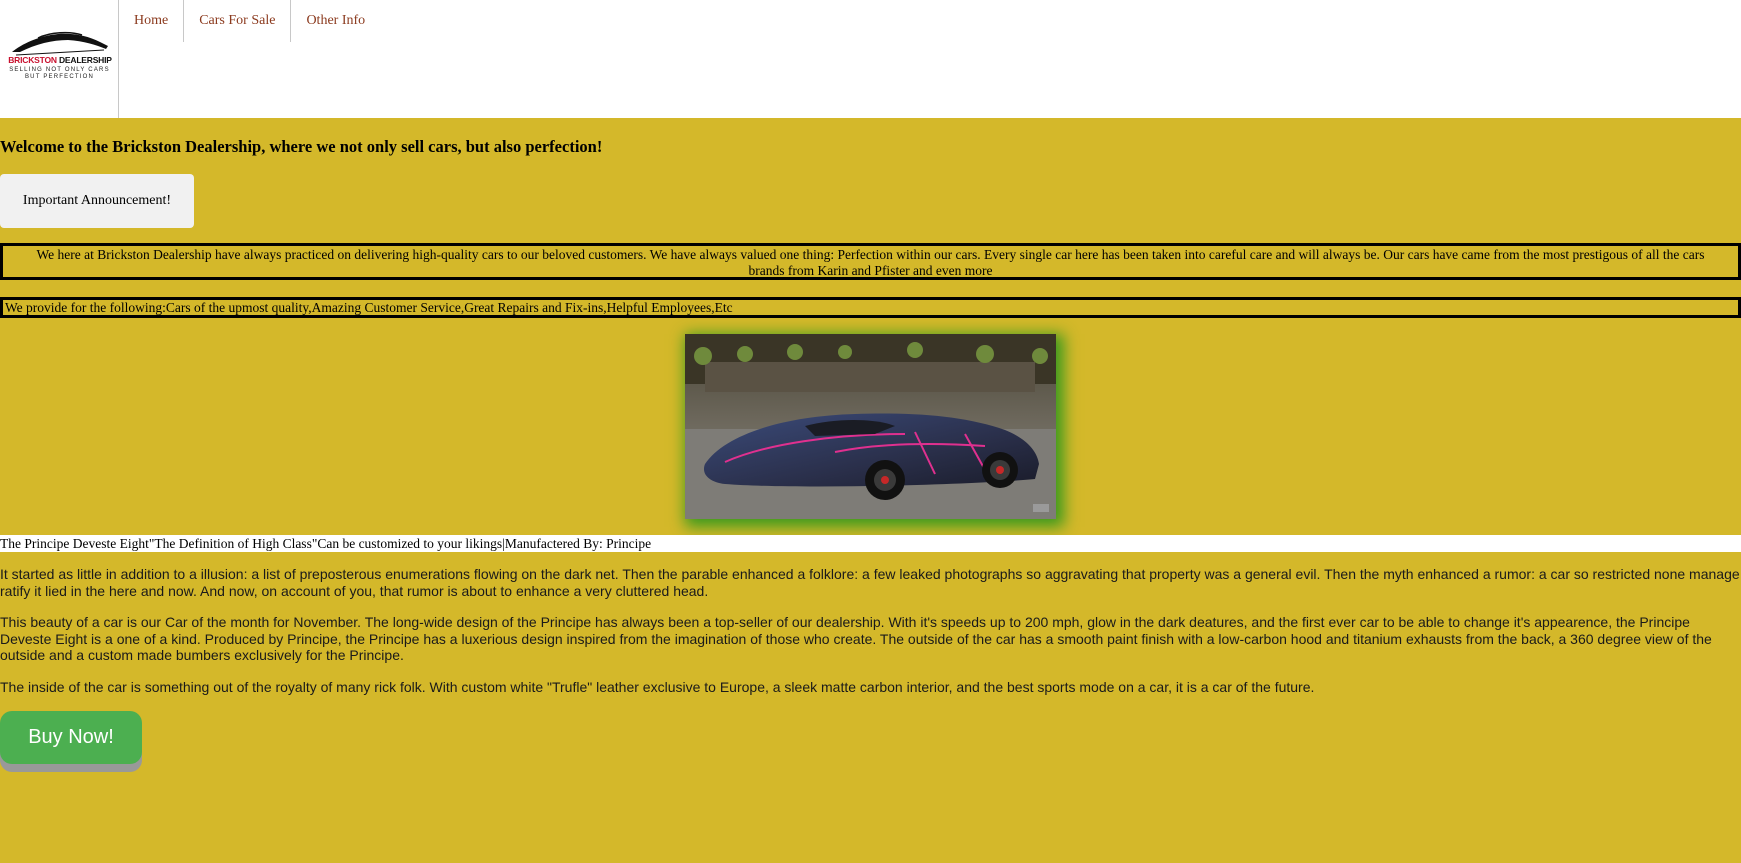  What do you see at coordinates (97, 201) in the screenshot?
I see `important-announcement-button: Important Announcement!` at bounding box center [97, 201].